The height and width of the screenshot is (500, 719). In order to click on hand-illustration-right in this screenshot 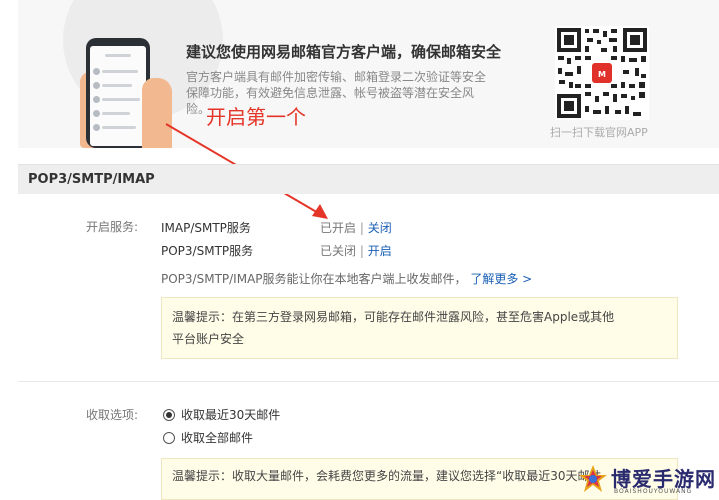, I will do `click(157, 113)`.